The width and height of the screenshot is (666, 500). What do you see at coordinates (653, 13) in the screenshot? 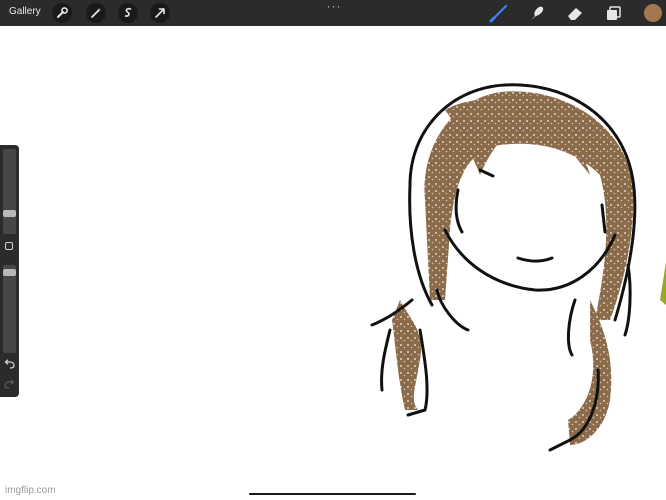
I see `color-picker-swatch` at bounding box center [653, 13].